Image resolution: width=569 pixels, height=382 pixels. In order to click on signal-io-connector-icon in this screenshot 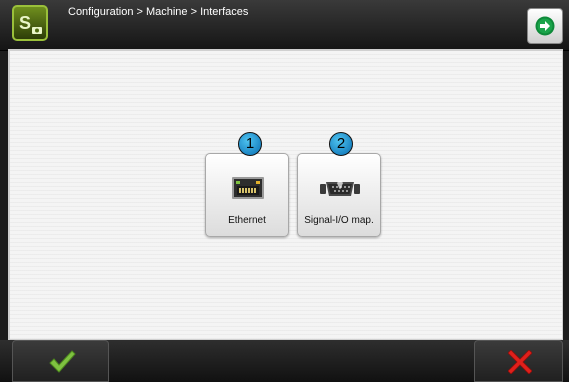, I will do `click(340, 188)`.